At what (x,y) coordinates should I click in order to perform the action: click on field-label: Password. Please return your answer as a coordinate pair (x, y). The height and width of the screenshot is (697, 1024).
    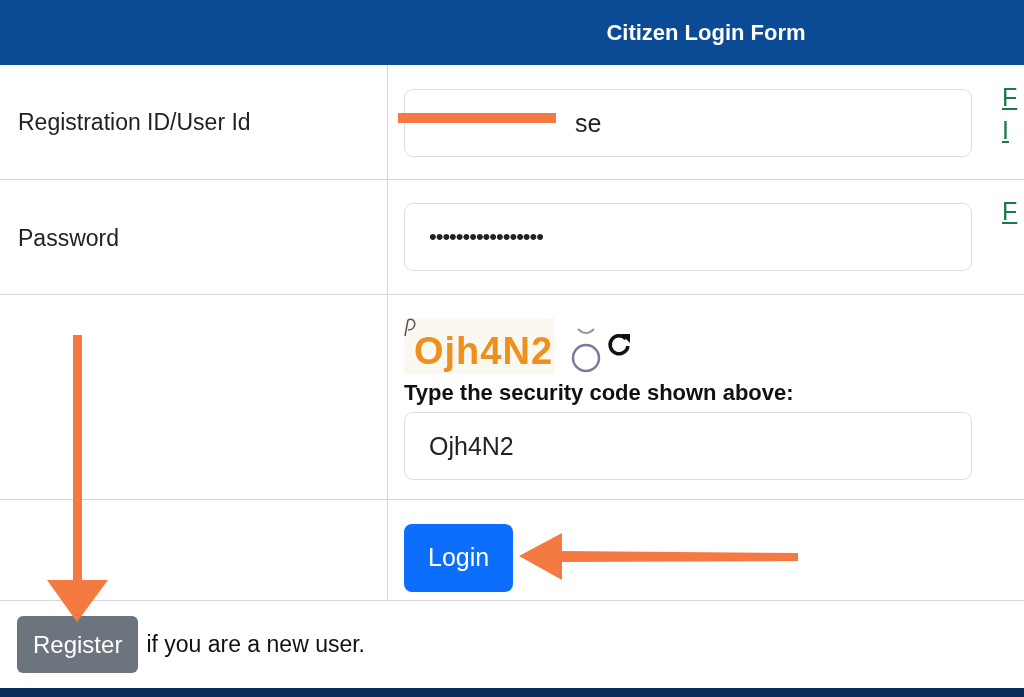
    Looking at the image, I should click on (68, 238).